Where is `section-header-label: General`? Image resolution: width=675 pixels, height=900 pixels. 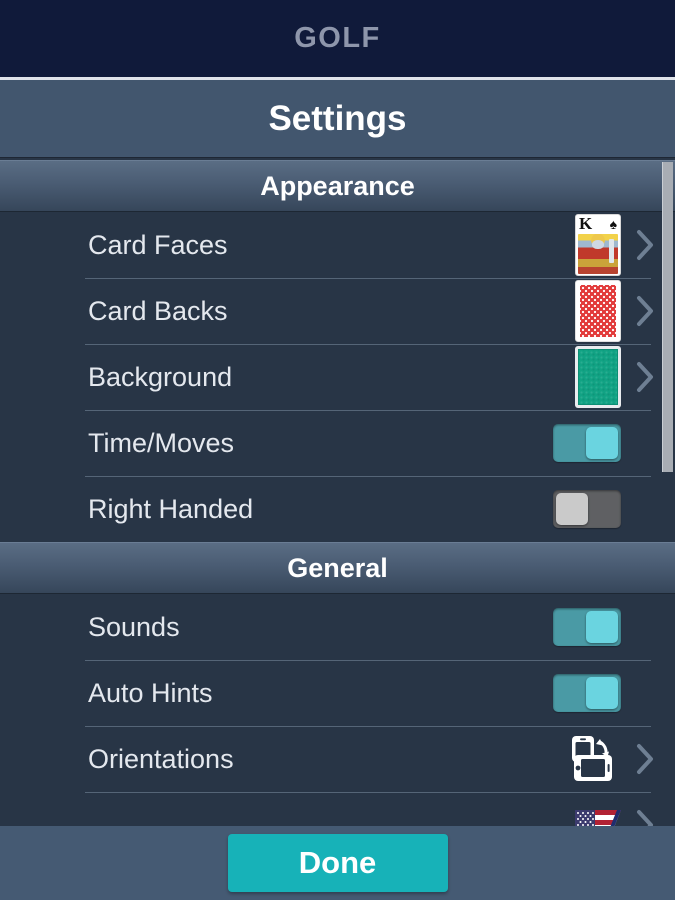 section-header-label: General is located at coordinates (337, 567).